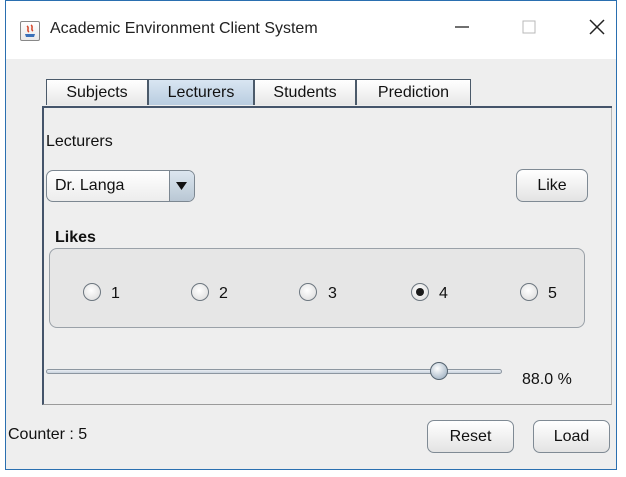 The height and width of the screenshot is (477, 626). What do you see at coordinates (30, 31) in the screenshot?
I see `java-app-icon` at bounding box center [30, 31].